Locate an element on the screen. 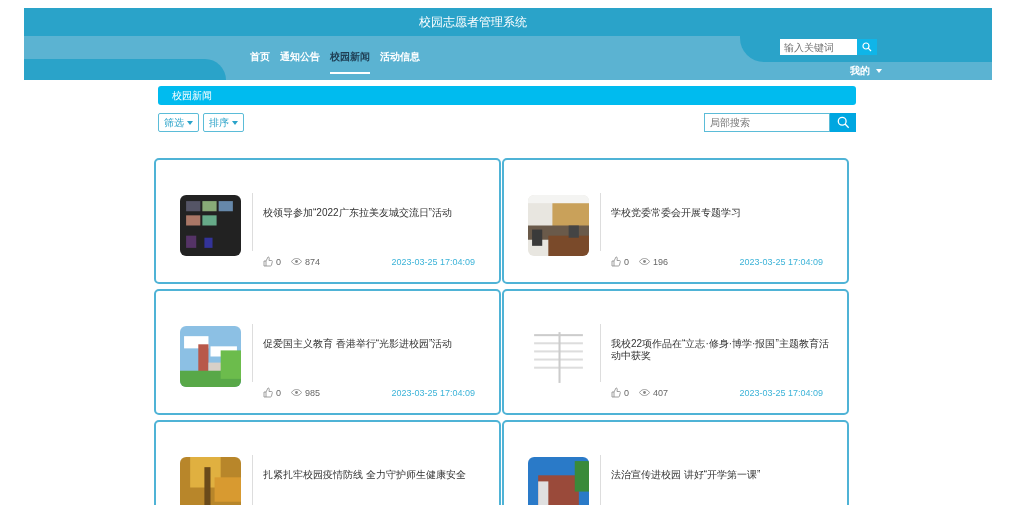  news-card: 学校党委常委会开展专题学习 0 196 2023-03-25 17:04:09 is located at coordinates (675, 221).